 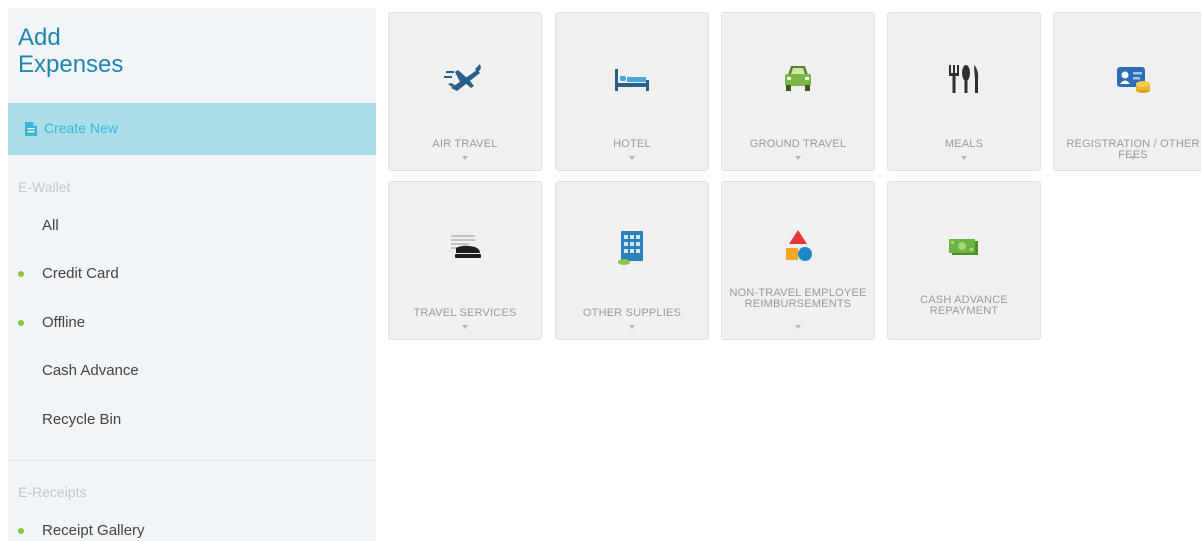 What do you see at coordinates (632, 144) in the screenshot?
I see `tile-label: HOTEL` at bounding box center [632, 144].